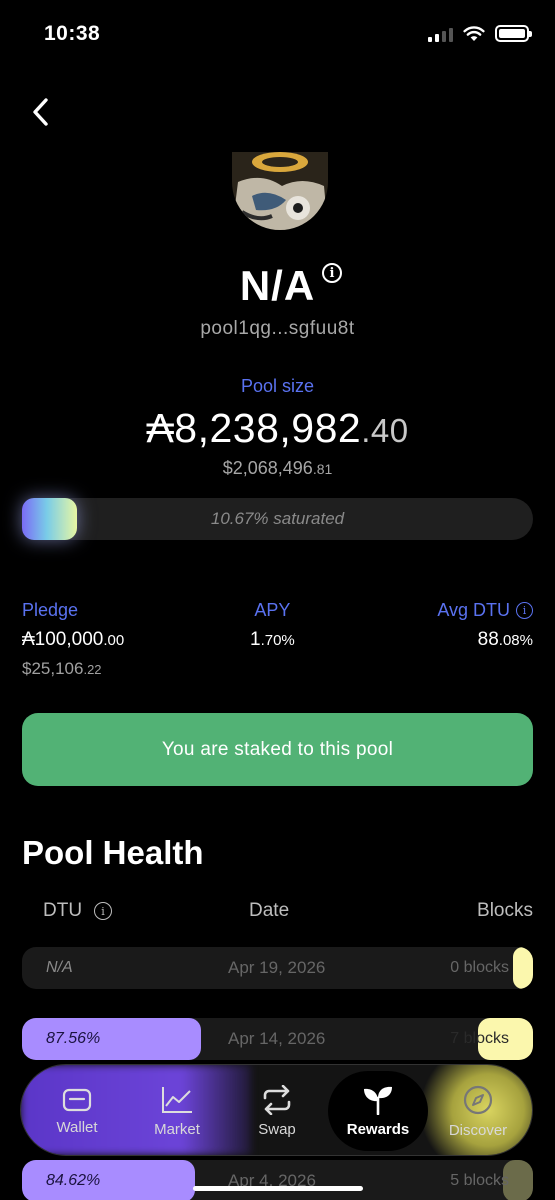 This screenshot has width=555, height=1200. What do you see at coordinates (440, 34) in the screenshot?
I see `cellular-signal-icon` at bounding box center [440, 34].